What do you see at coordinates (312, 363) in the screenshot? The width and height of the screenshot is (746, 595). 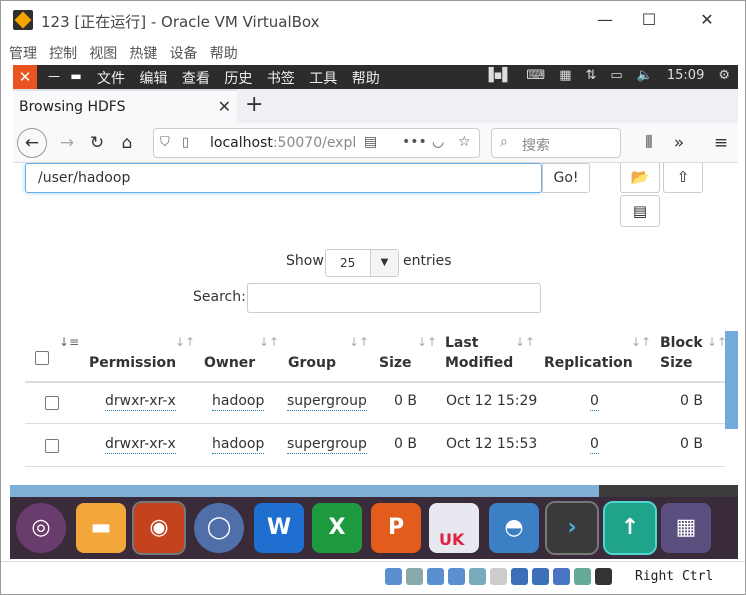 I see `col-group: Group` at bounding box center [312, 363].